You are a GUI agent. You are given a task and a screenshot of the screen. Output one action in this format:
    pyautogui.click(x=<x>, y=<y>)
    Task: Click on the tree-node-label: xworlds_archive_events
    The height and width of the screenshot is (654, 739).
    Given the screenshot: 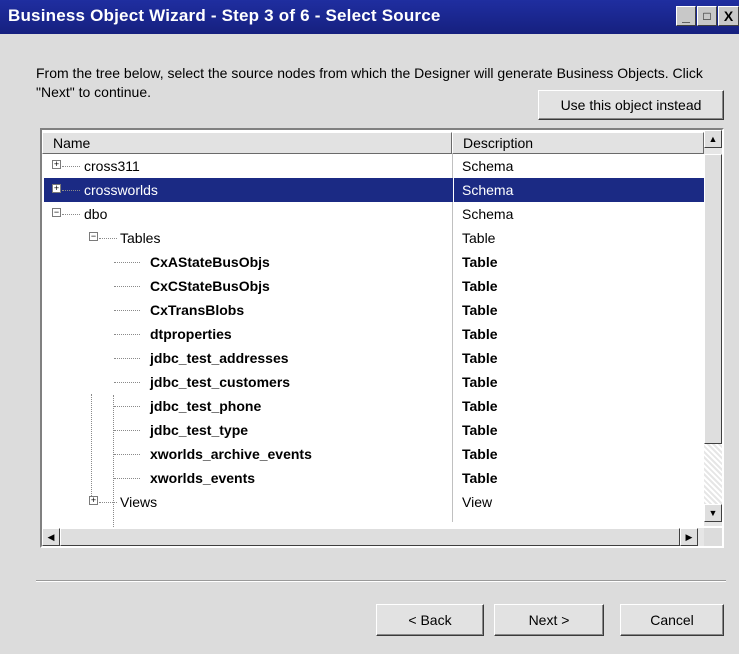 What is the action you would take?
    pyautogui.click(x=231, y=454)
    